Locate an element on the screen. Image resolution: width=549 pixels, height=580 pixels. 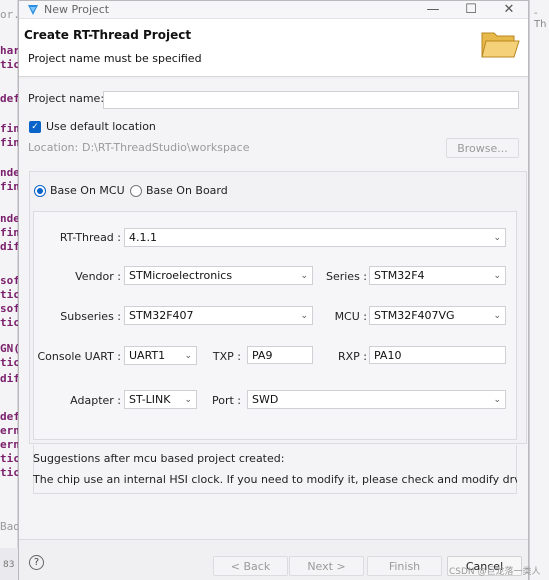
rxp-input: PA10 is located at coordinates (437, 355).